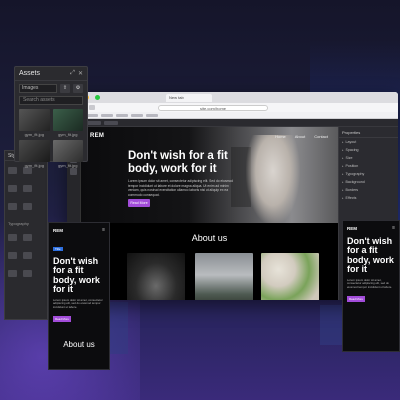 The width and height of the screenshot is (400, 400). Describe the element at coordinates (12, 273) in the screenshot. I see `border-icon` at that location.